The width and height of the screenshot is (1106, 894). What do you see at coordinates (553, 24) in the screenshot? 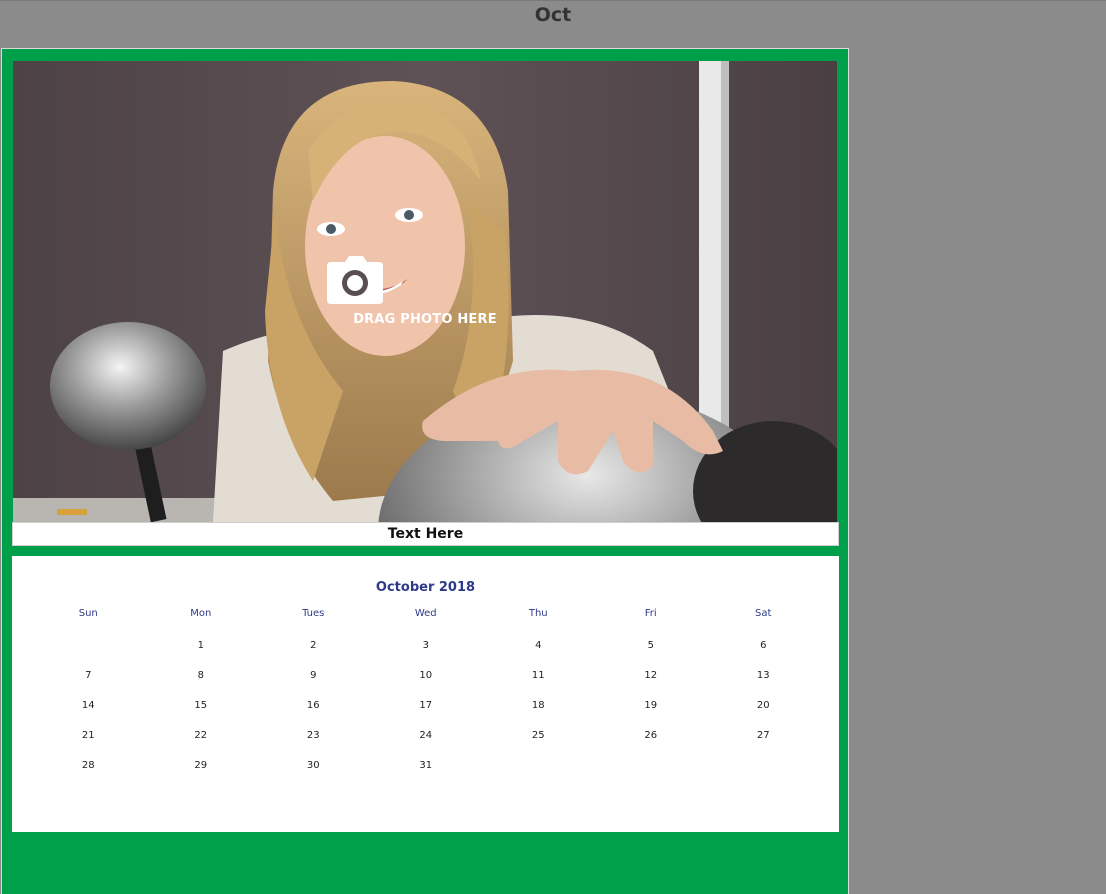
I see `month-header: Oct` at bounding box center [553, 24].